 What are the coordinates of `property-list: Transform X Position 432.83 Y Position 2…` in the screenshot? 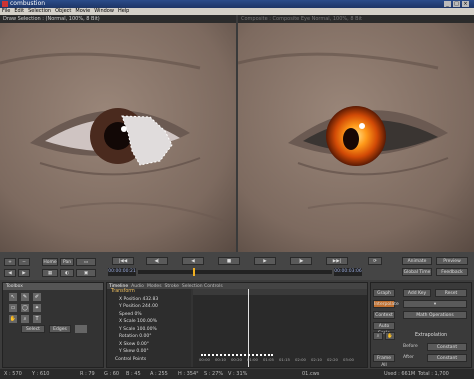 It's located at (149, 328).